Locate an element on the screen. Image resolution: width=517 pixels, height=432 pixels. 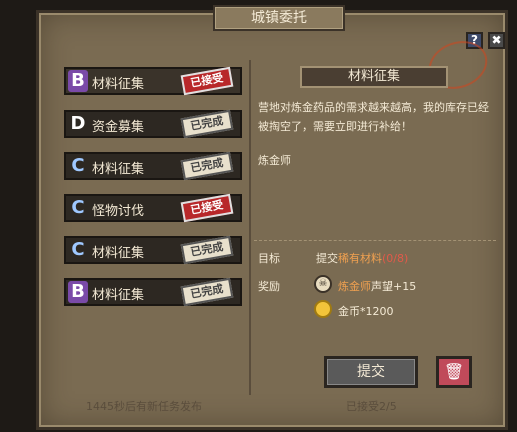
goal-text: 提交稀有材料(0/8) is located at coordinates (362, 258).